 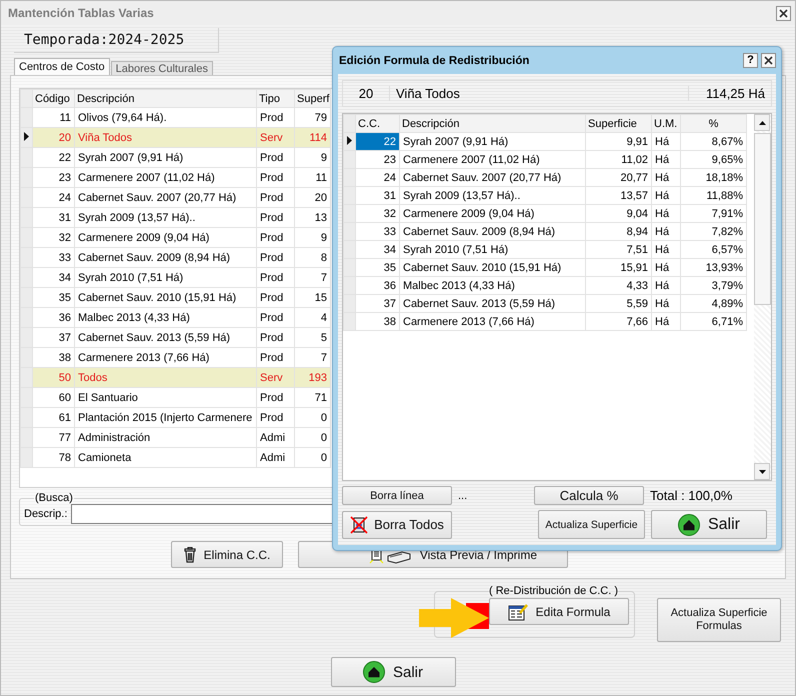 What do you see at coordinates (493, 267) in the screenshot?
I see `table-cell: Cabernet Sauv. 2010 (15,91 Há)` at bounding box center [493, 267].